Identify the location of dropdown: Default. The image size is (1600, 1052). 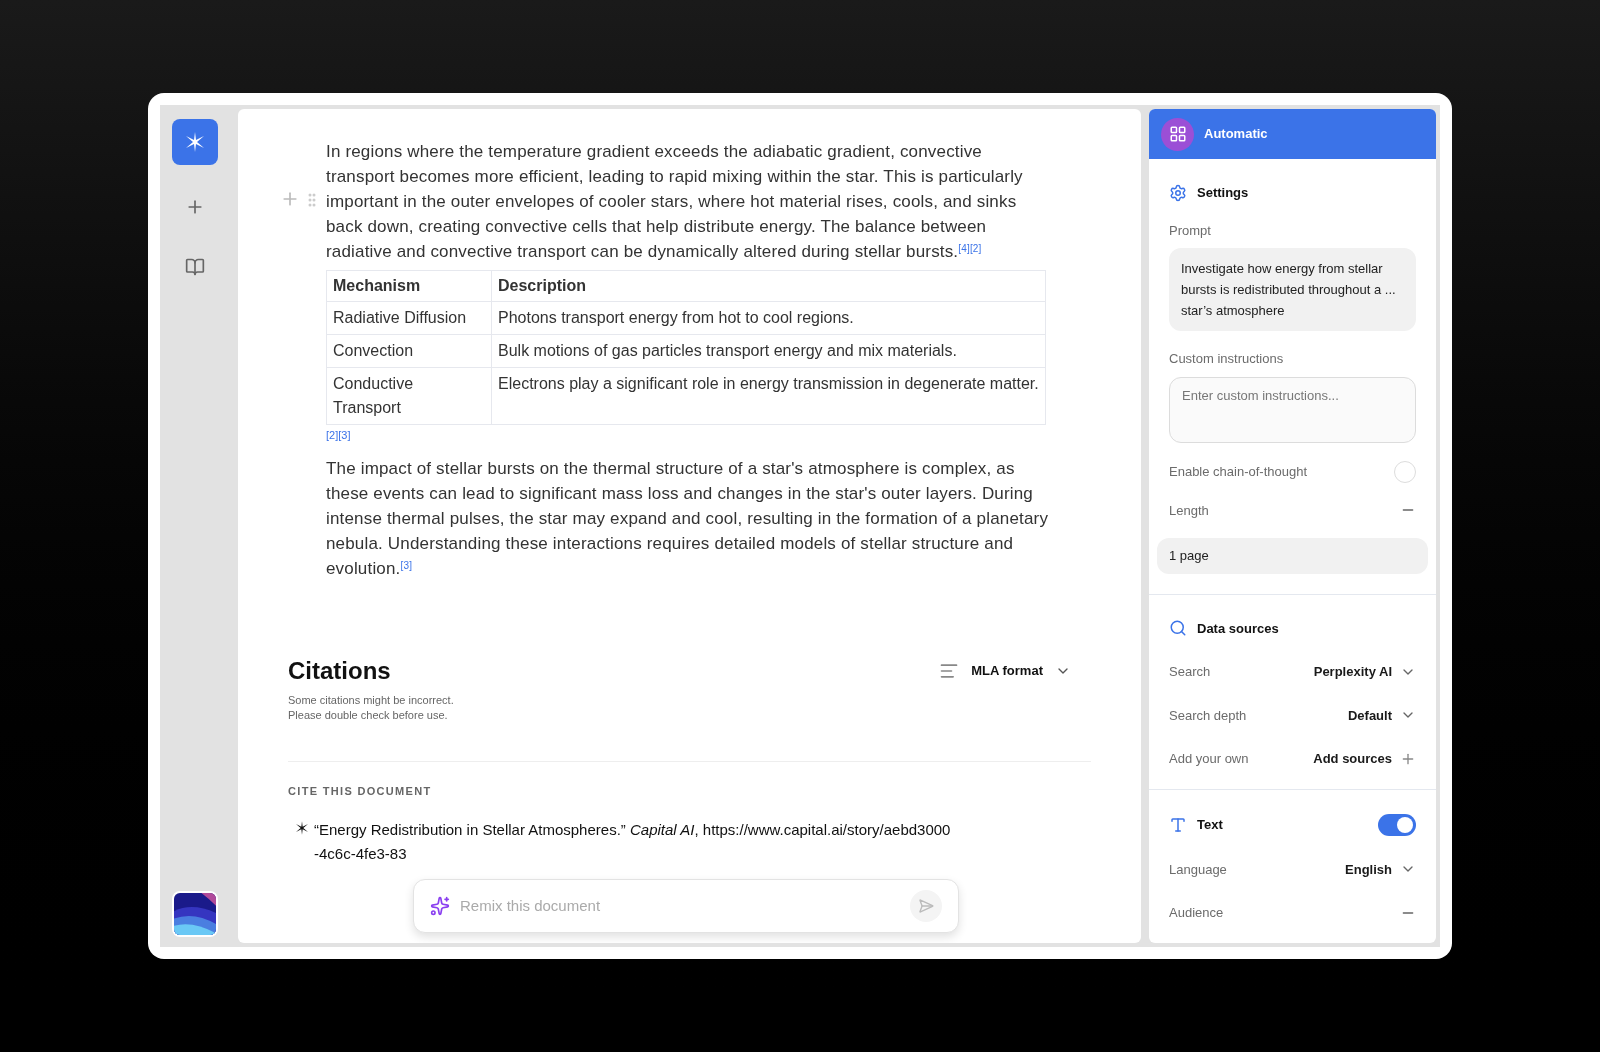
(1381, 715).